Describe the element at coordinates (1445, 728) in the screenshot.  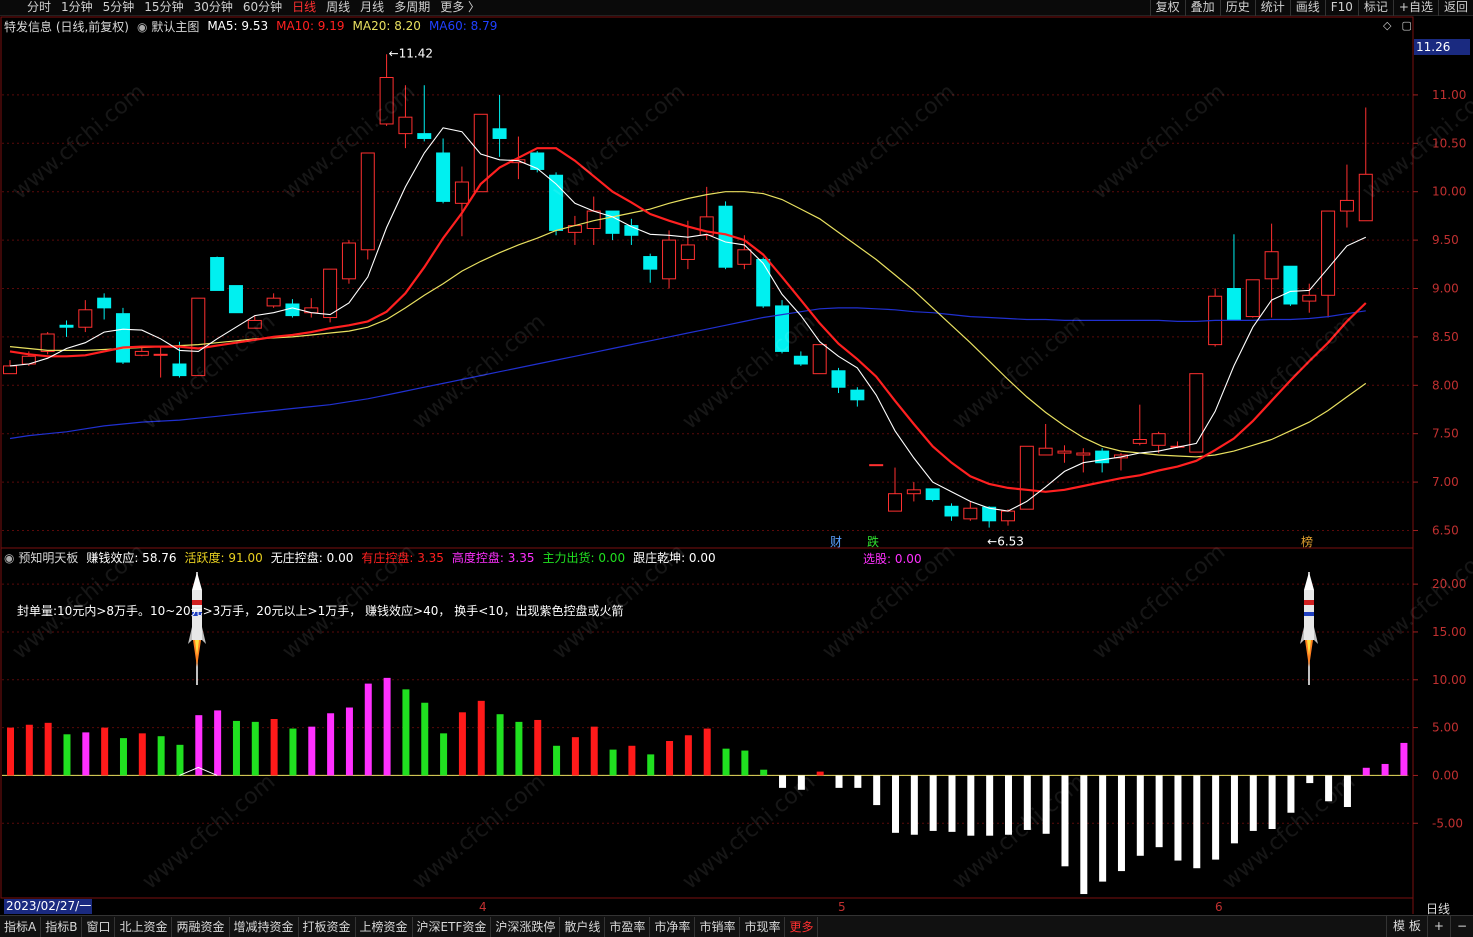
I see `sub-tick-label: 5.00` at that location.